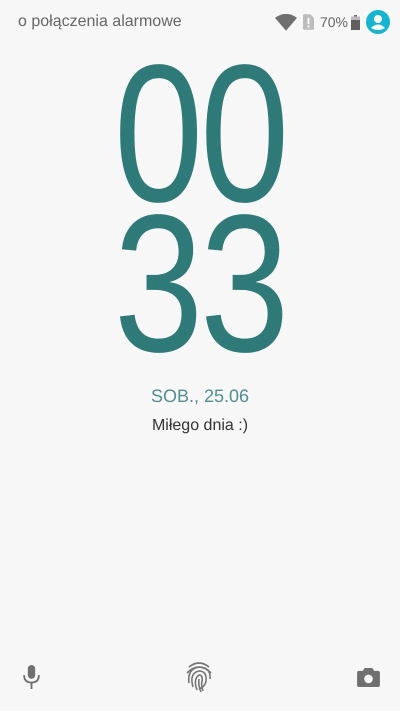 The width and height of the screenshot is (400, 711). Describe the element at coordinates (200, 284) in the screenshot. I see `clock-minutes: 33` at that location.